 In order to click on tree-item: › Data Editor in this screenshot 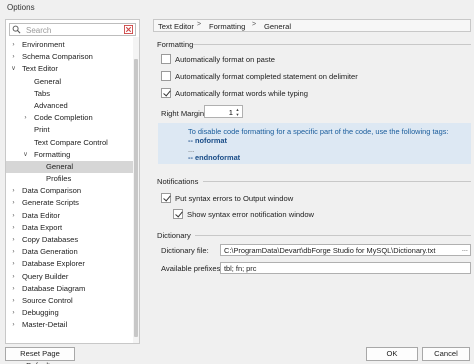, I will do `click(69, 216)`.